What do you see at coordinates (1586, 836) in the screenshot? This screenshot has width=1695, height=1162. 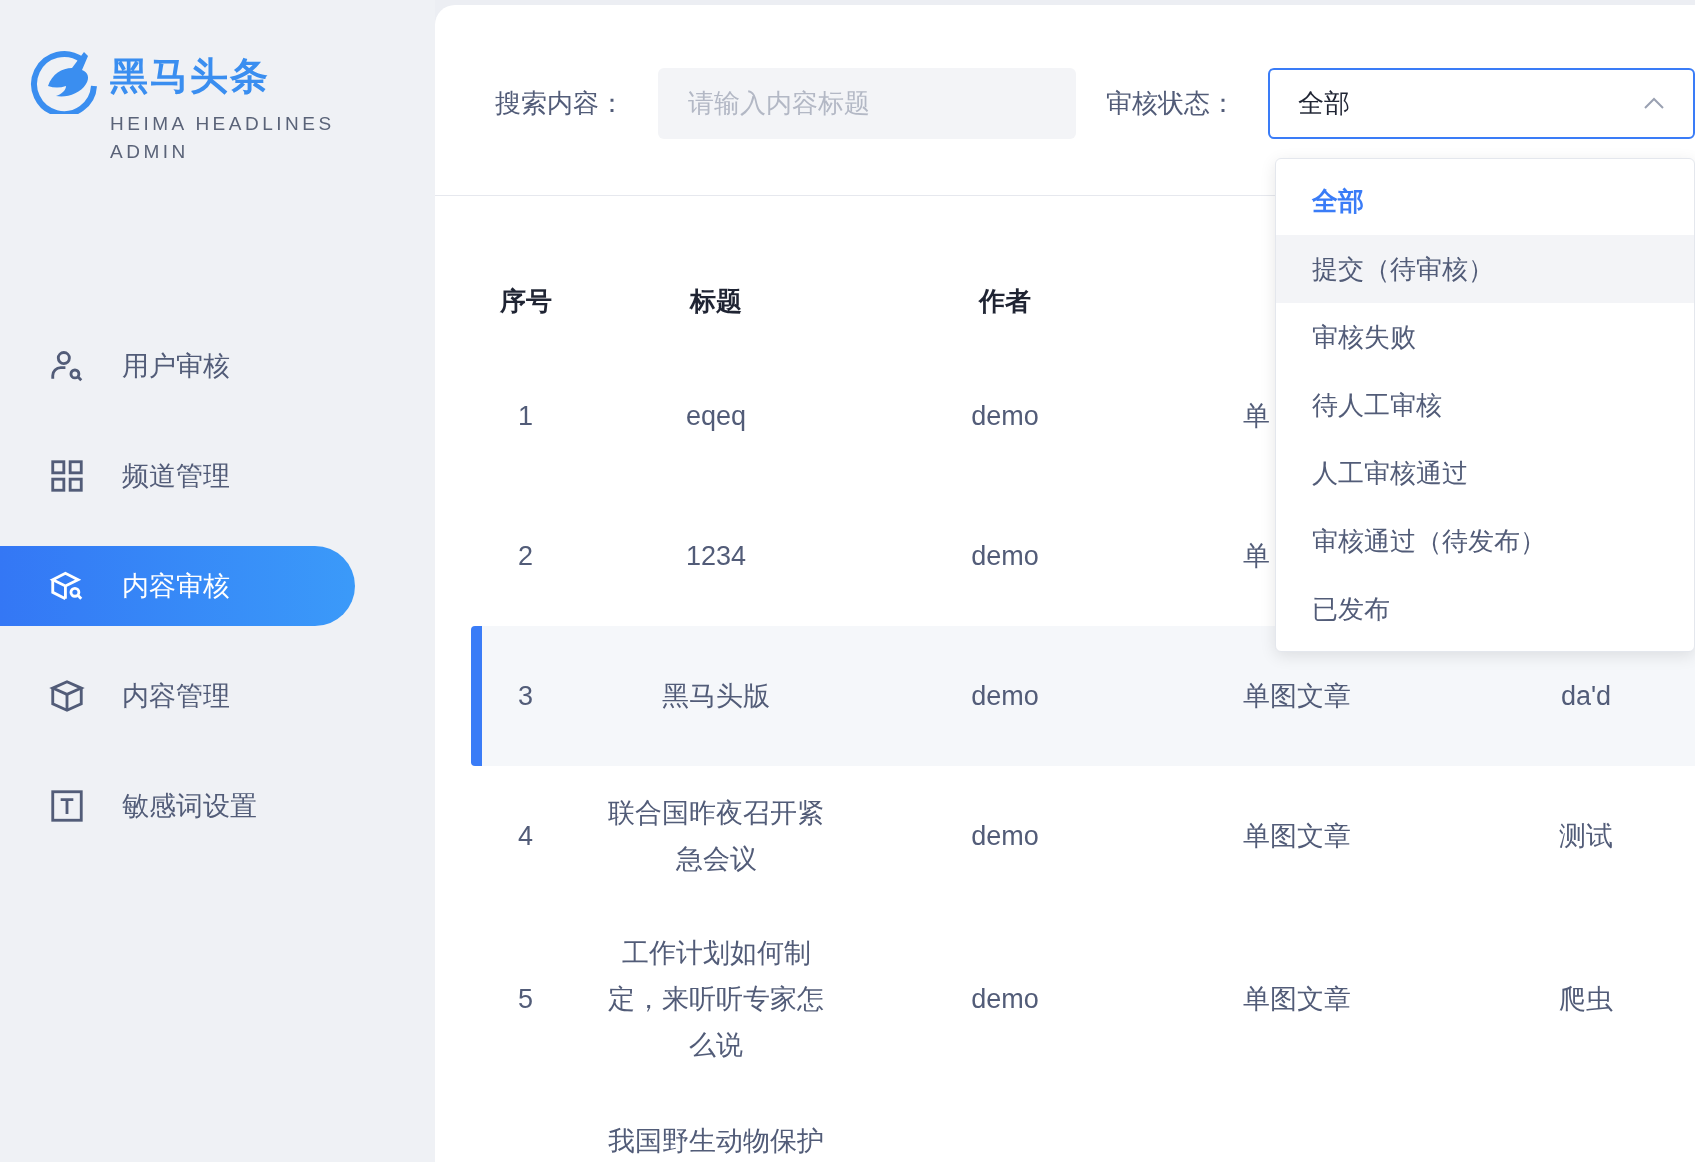 I see `table-cell-text: 测试` at bounding box center [1586, 836].